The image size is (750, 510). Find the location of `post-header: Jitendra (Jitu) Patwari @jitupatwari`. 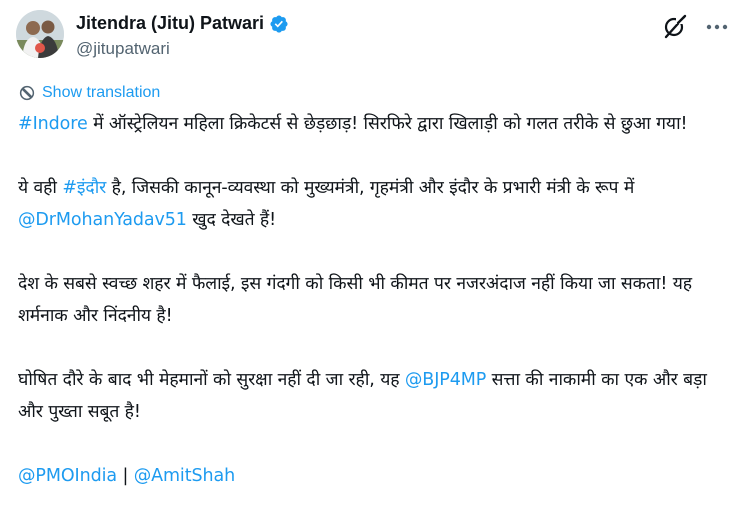

post-header: Jitendra (Jitu) Patwari @jitupatwari is located at coordinates (375, 38).